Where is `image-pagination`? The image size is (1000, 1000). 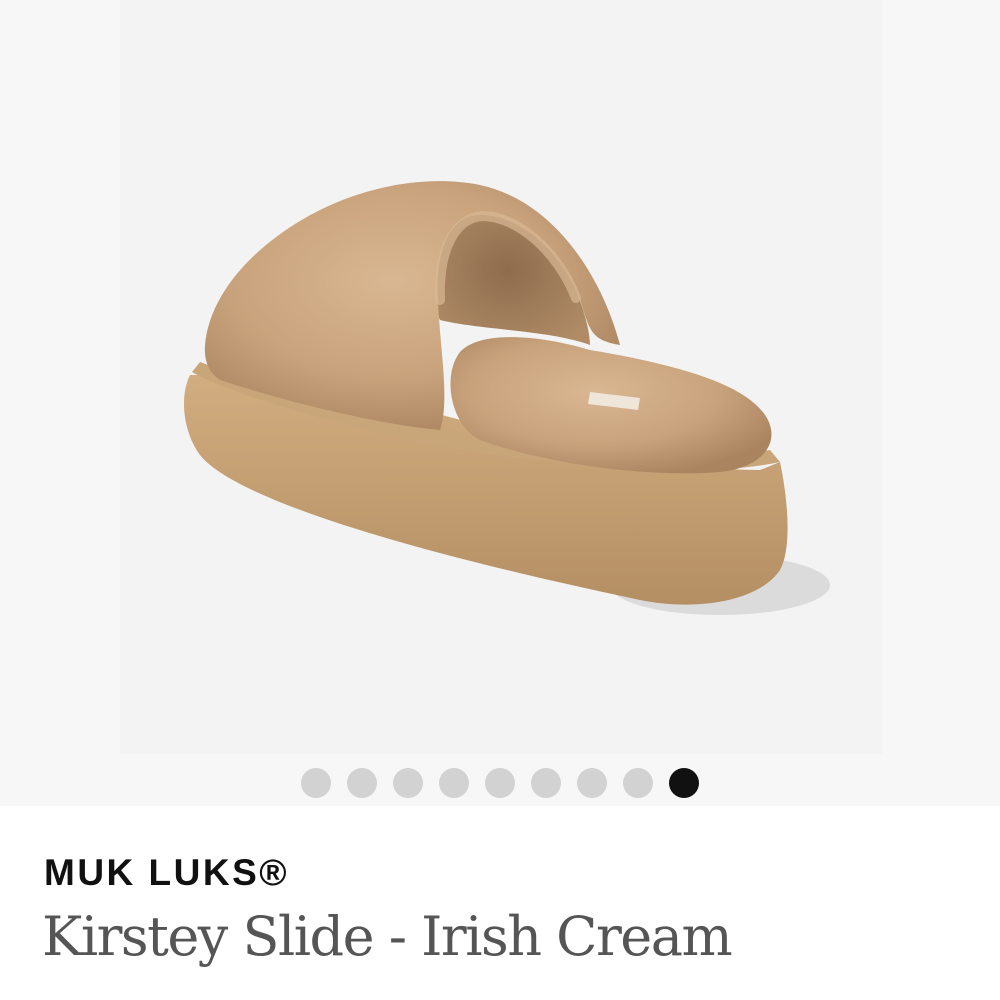
image-pagination is located at coordinates (500, 783).